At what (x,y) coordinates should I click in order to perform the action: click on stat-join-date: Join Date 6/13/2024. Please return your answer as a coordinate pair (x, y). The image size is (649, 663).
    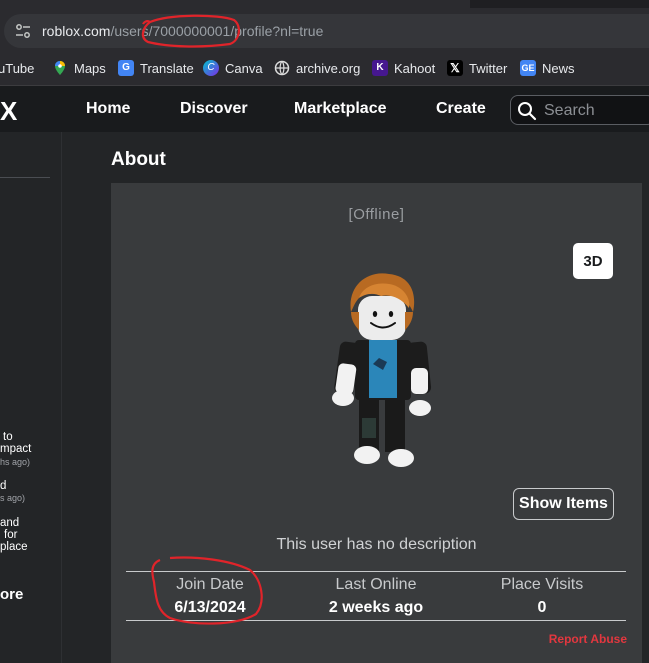
    Looking at the image, I should click on (210, 594).